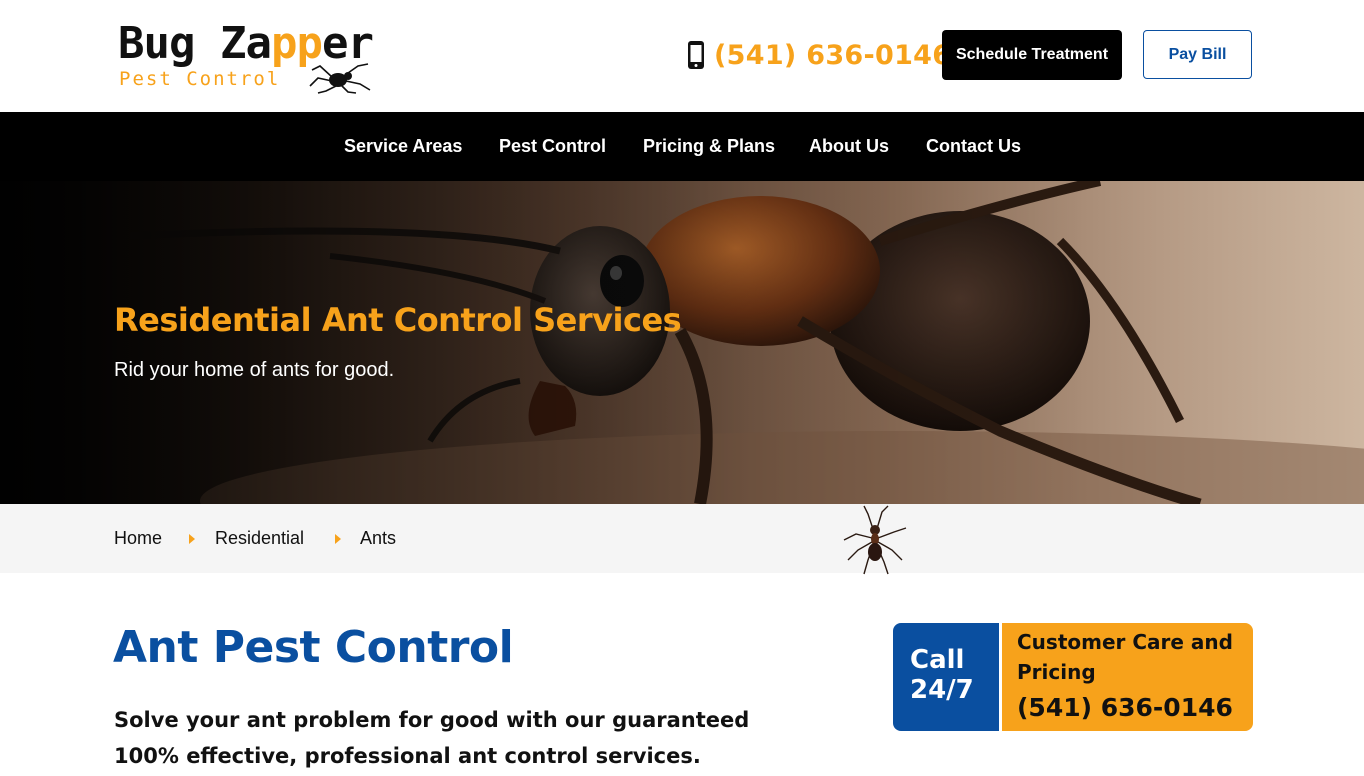 This screenshot has width=1364, height=776. What do you see at coordinates (1125, 707) in the screenshot?
I see `customer-care-phone: (541) 636-0146` at bounding box center [1125, 707].